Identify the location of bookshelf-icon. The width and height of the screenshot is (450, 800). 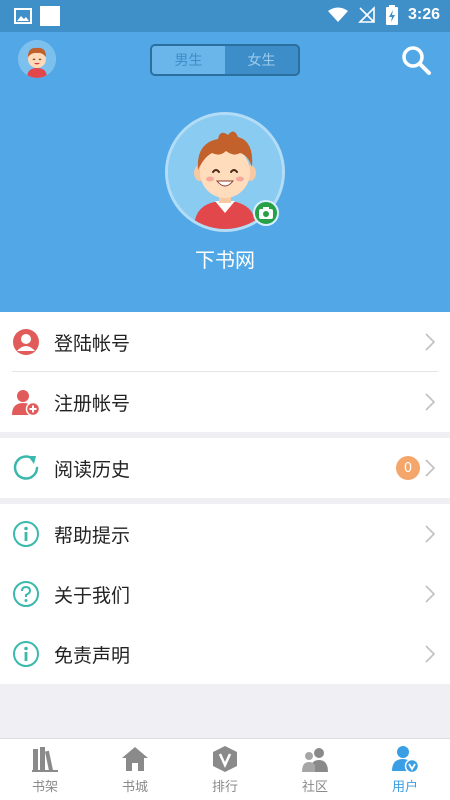
(45, 759).